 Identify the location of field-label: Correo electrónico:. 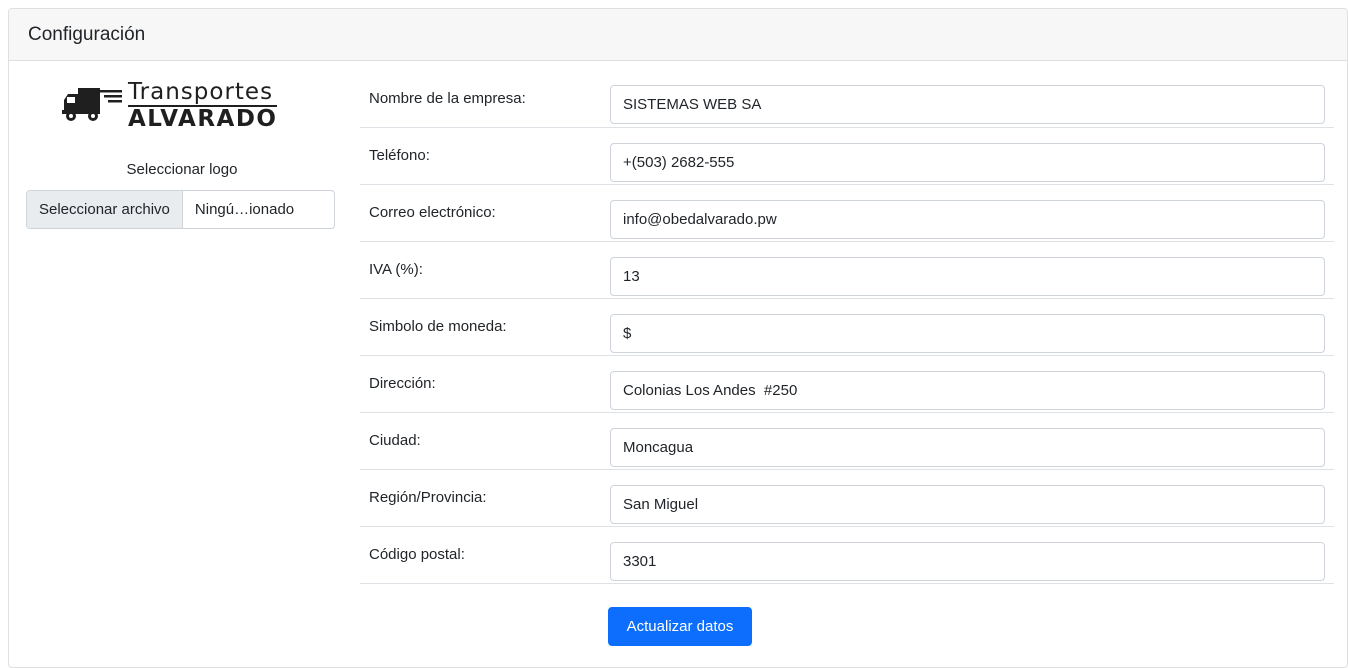
(432, 212).